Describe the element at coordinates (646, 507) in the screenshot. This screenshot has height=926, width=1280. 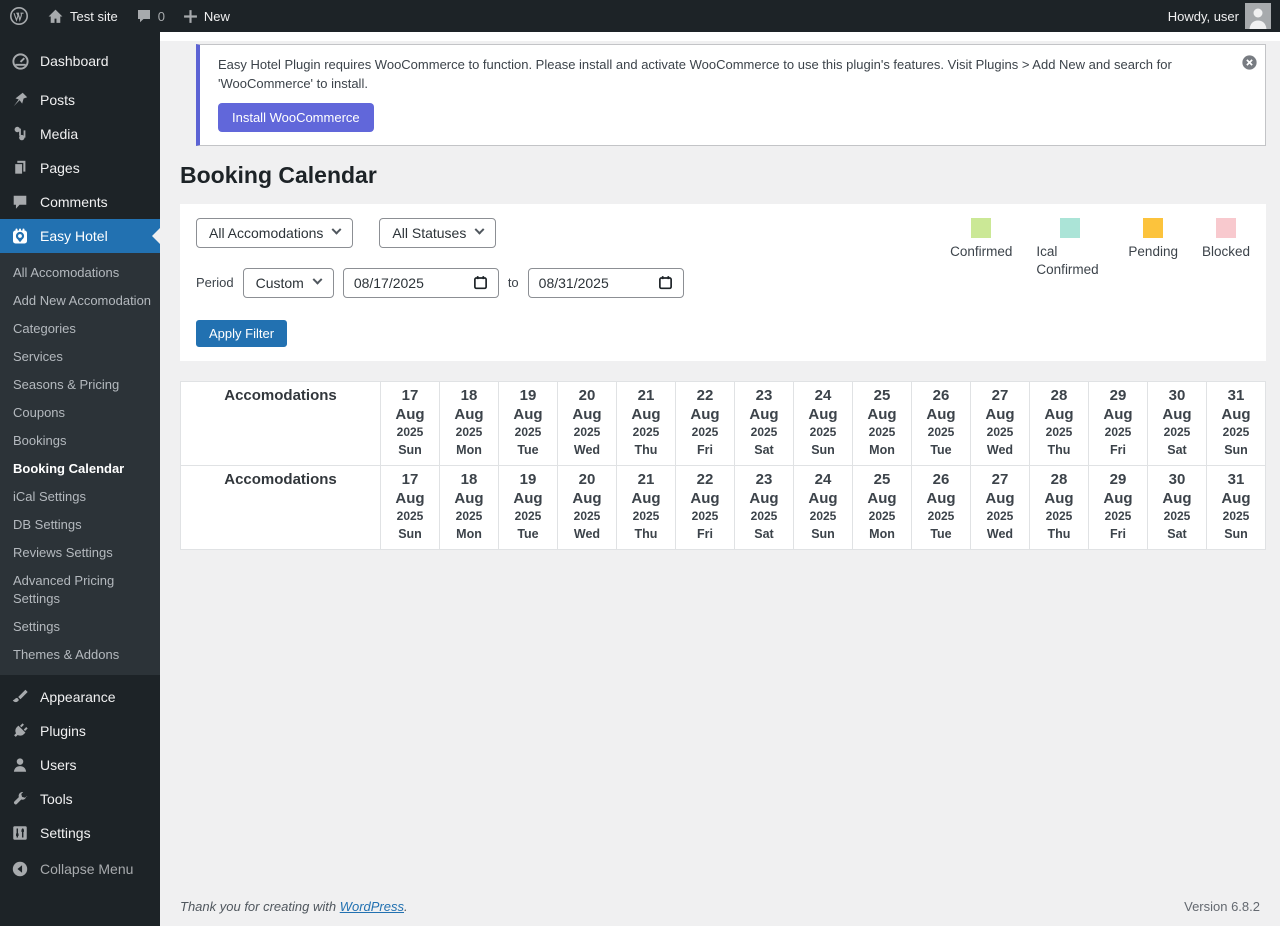
I see `calendar-day-cell: 21 Aug 2025 Thu` at that location.